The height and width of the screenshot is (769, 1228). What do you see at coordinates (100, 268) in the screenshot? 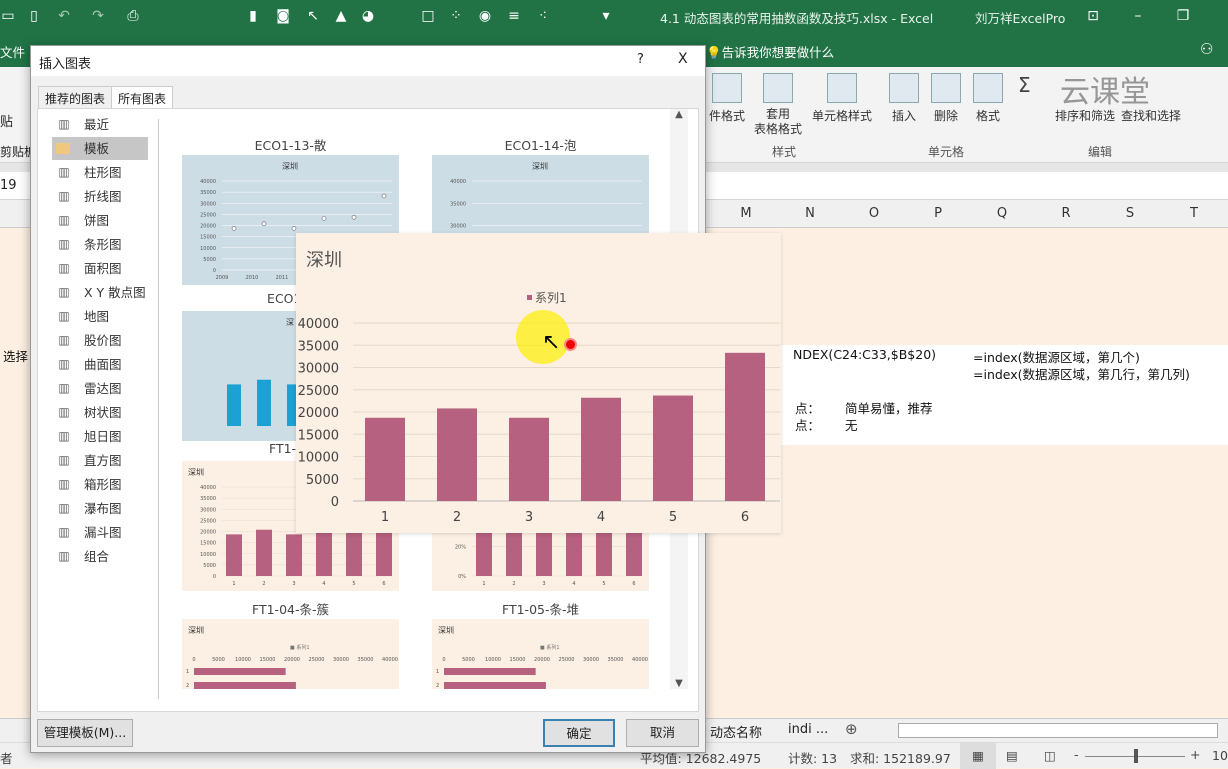
I see `category-item: ▥ 面积图` at bounding box center [100, 268].